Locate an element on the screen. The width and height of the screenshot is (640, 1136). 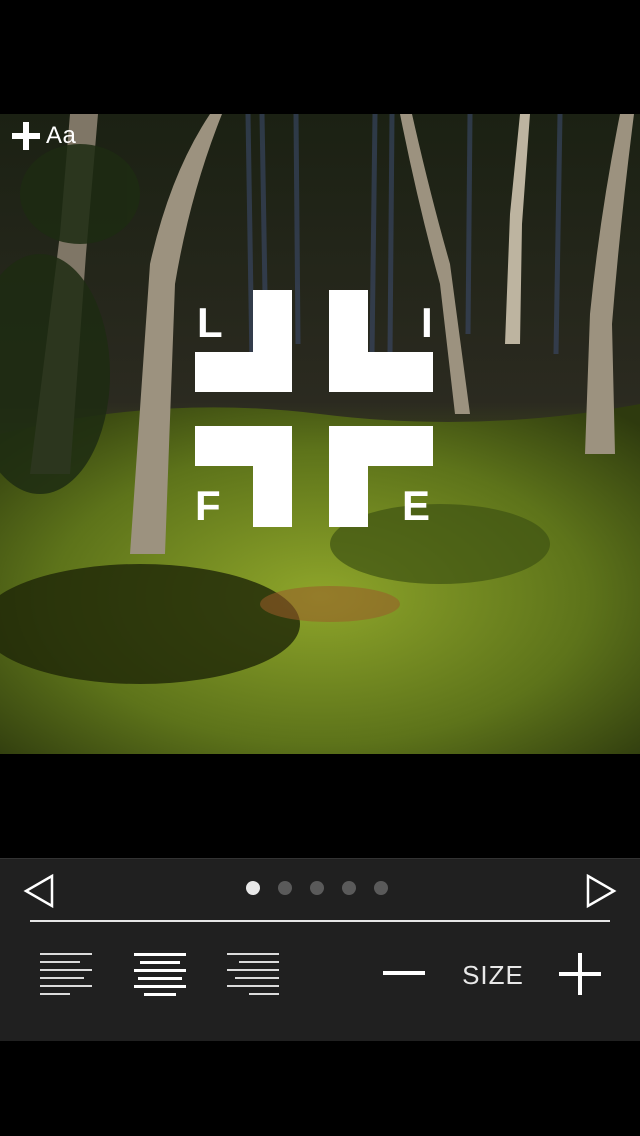
align-center-button is located at coordinates (162, 973).